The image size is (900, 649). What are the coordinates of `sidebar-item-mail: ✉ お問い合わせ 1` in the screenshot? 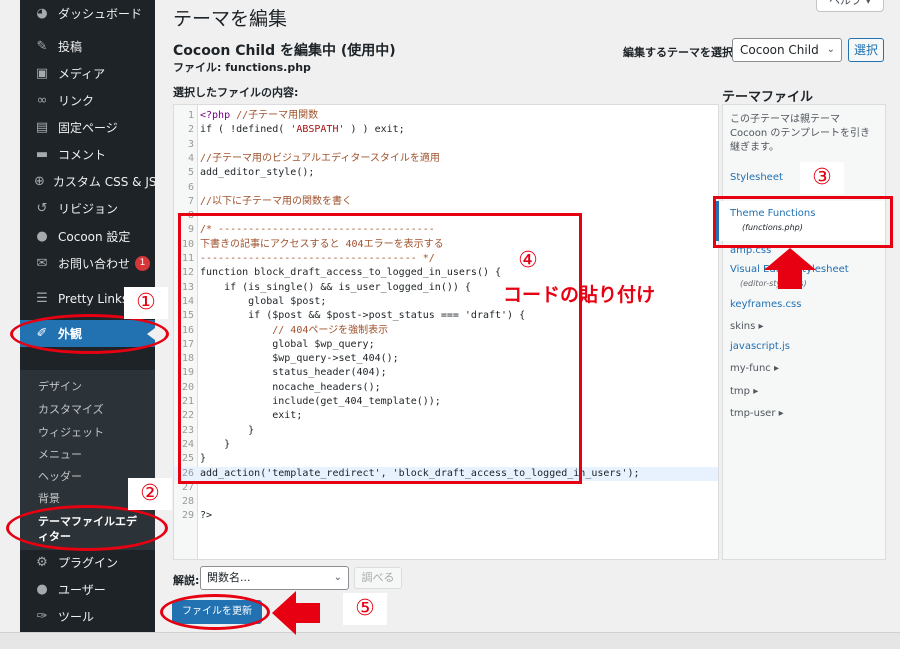 It's located at (87, 263).